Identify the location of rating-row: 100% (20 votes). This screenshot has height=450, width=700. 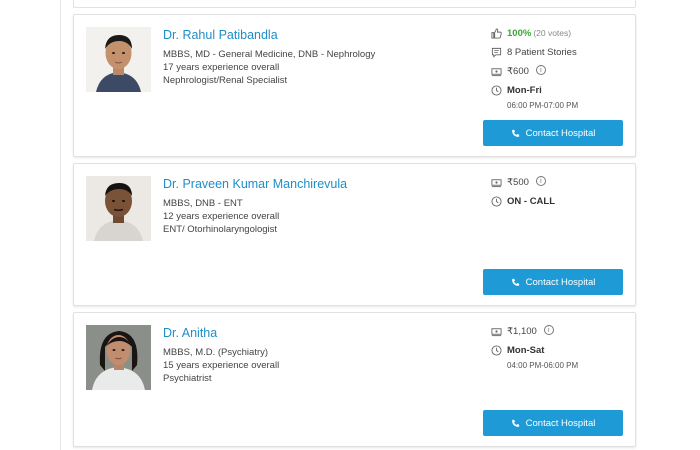
(561, 33).